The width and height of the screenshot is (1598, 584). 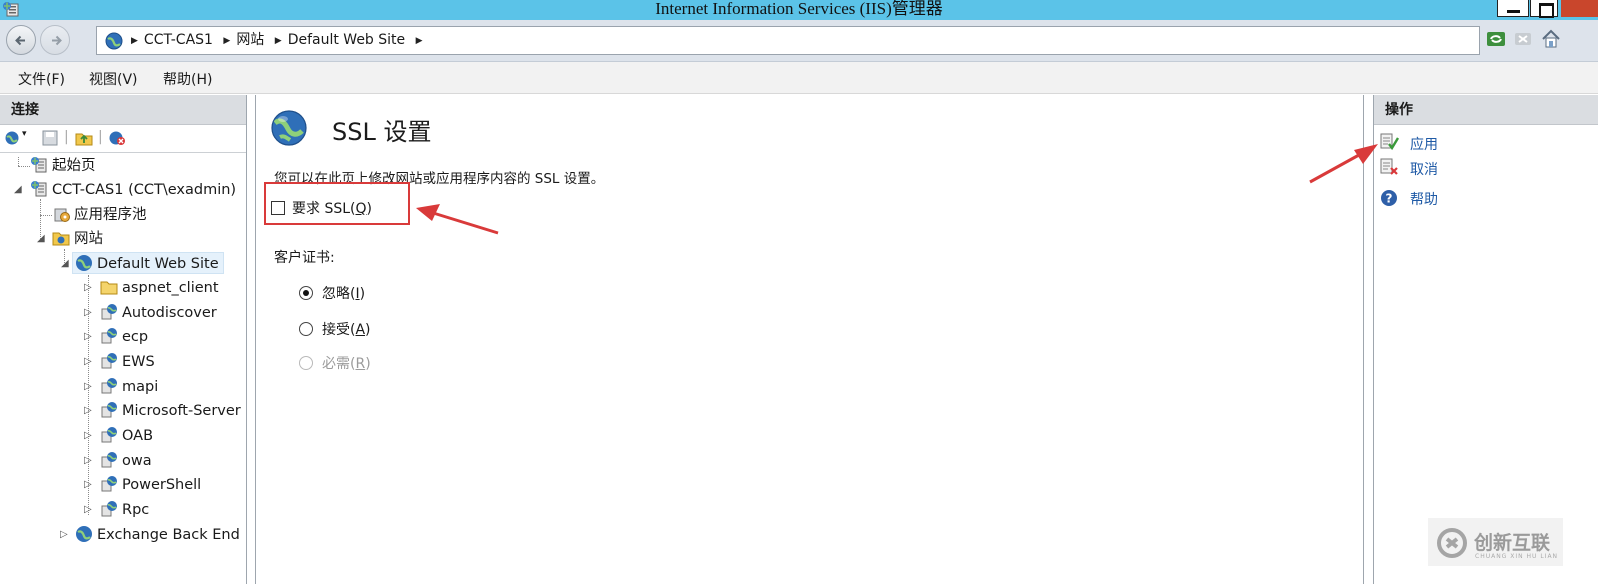 I want to click on require-ssl-accesskey: Q, so click(x=361, y=209).